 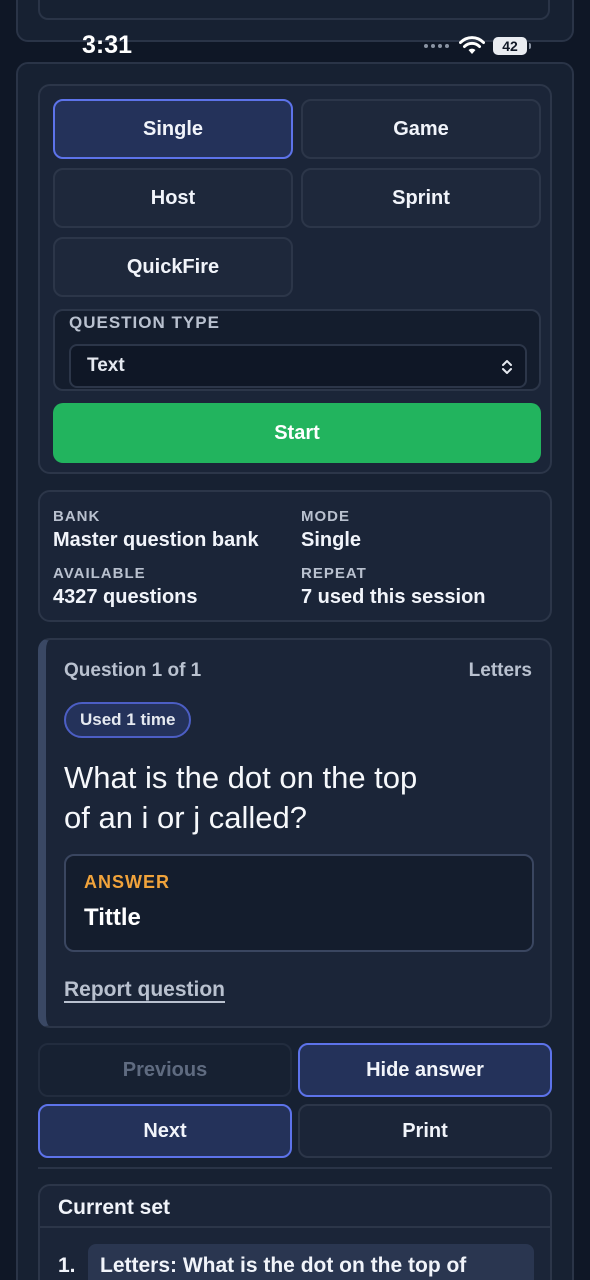 I want to click on current-set-divider, so click(x=295, y=1227).